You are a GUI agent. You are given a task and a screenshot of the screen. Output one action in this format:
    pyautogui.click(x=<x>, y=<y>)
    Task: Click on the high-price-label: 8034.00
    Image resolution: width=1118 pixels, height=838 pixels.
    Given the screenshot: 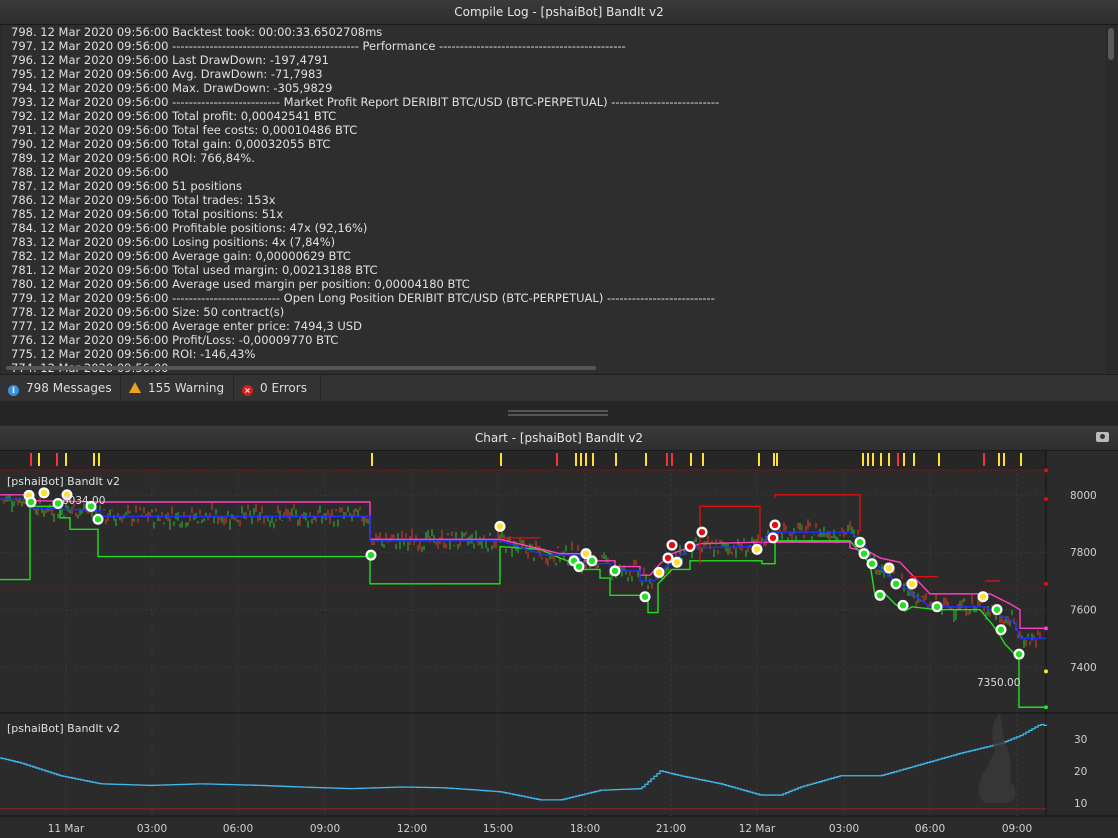 What is the action you would take?
    pyautogui.click(x=84, y=501)
    